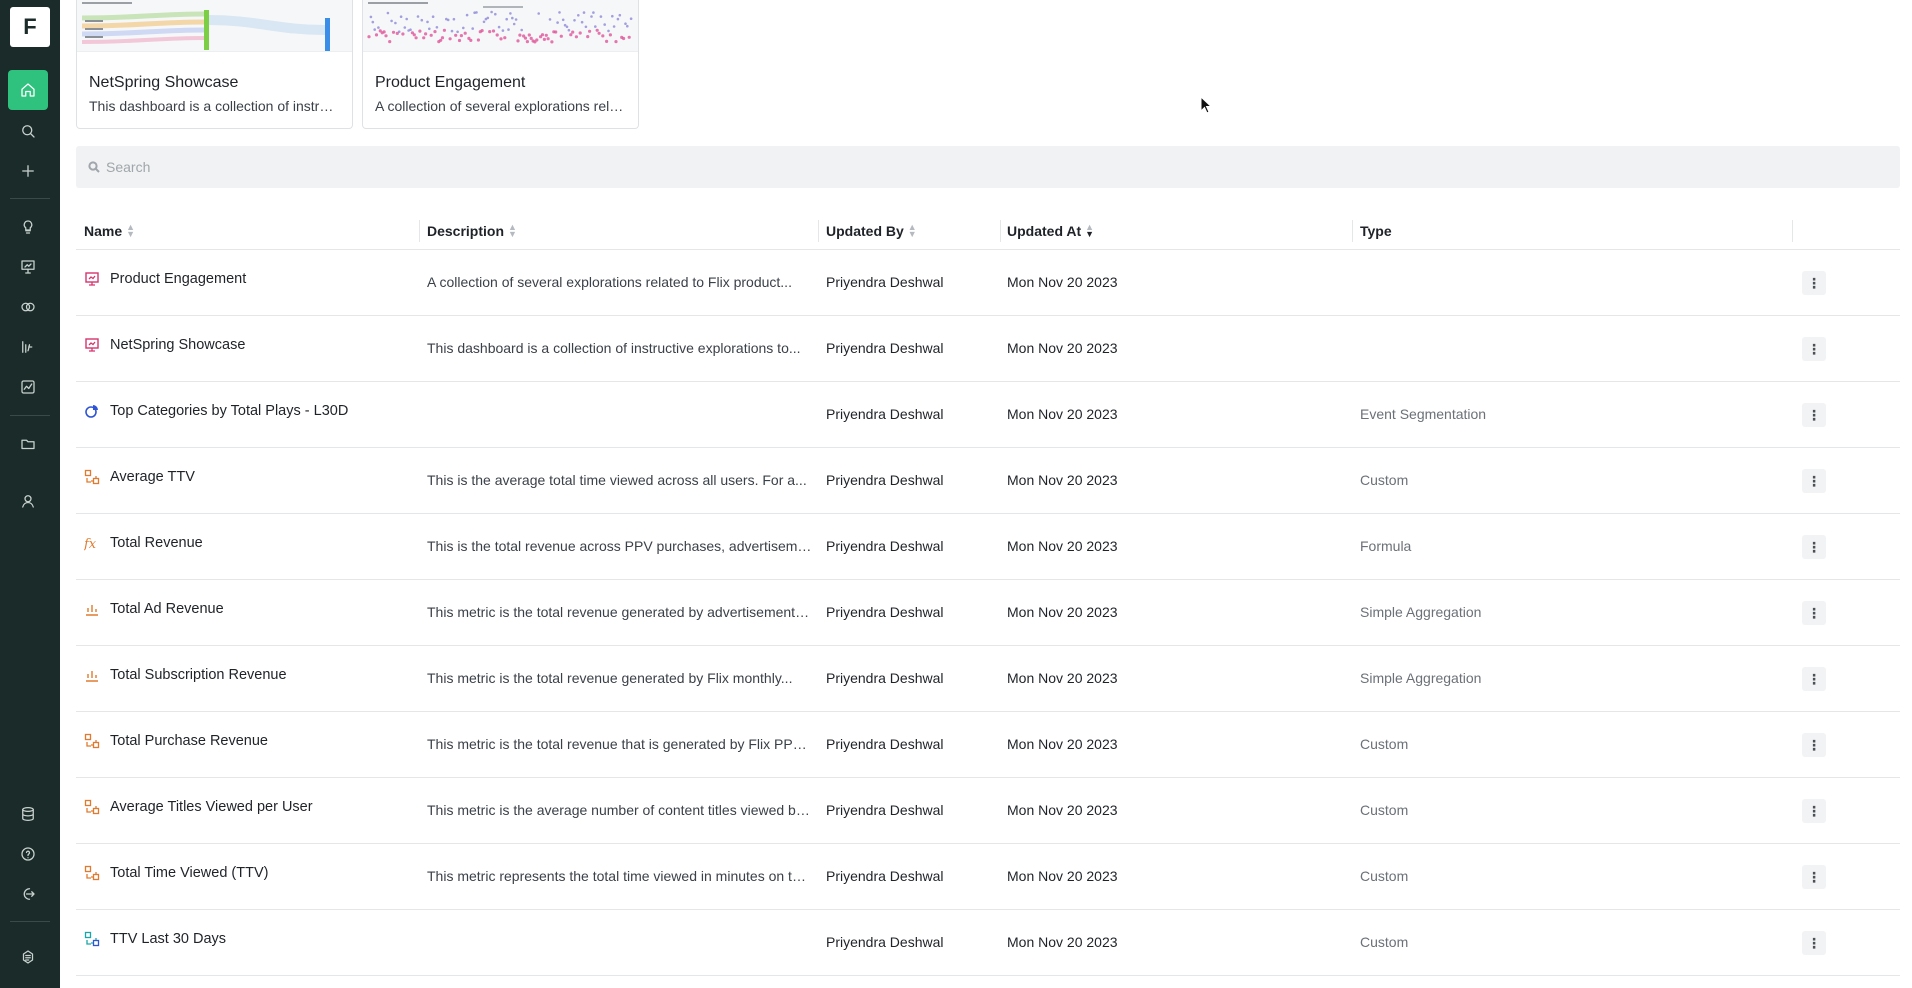 The width and height of the screenshot is (1912, 988). What do you see at coordinates (1206, 105) in the screenshot?
I see `mouse-cursor-icon` at bounding box center [1206, 105].